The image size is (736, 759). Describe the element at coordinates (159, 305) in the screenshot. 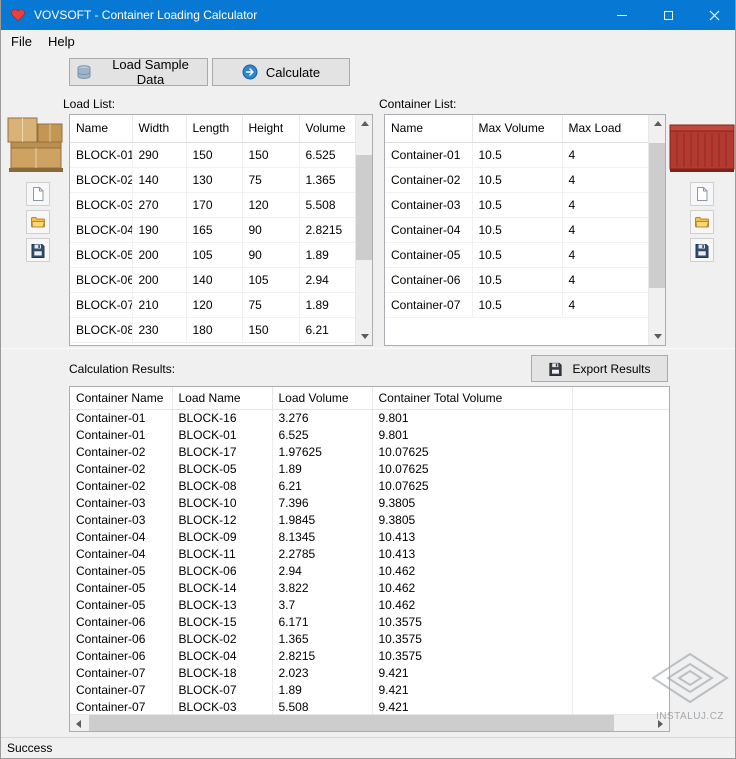

I see `cell: 210` at that location.